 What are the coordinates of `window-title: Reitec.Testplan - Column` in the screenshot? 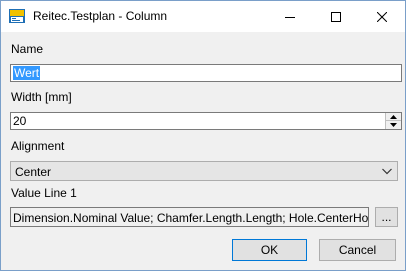 It's located at (100, 16).